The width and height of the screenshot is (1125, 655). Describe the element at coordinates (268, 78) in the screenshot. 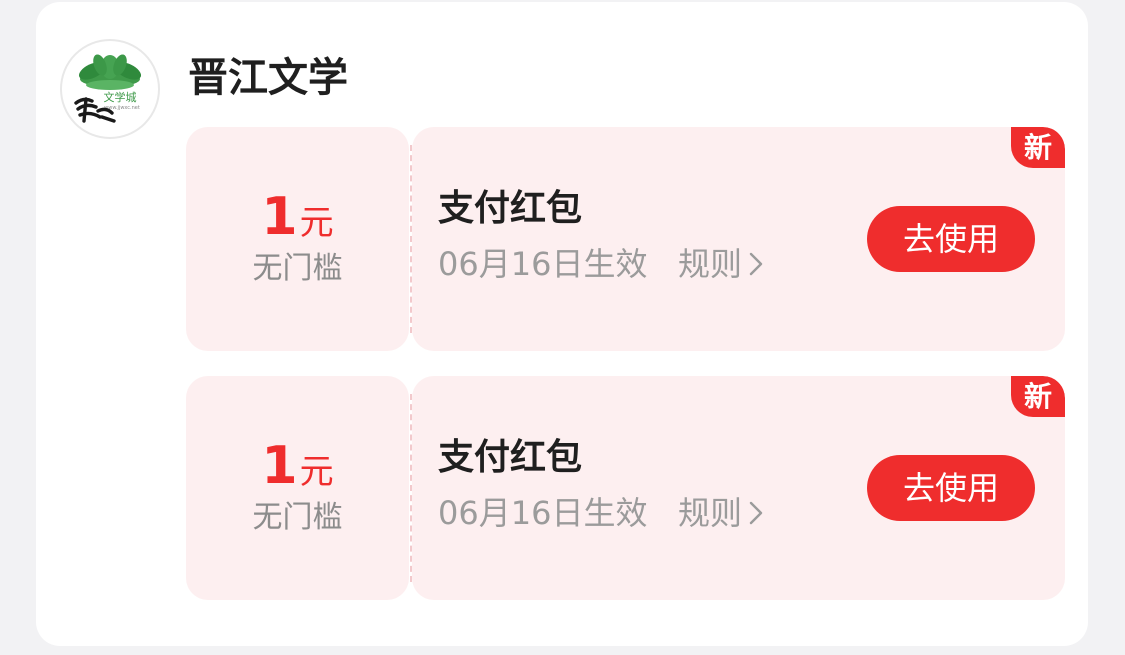

I see `merchant-name: 晋江文学` at that location.